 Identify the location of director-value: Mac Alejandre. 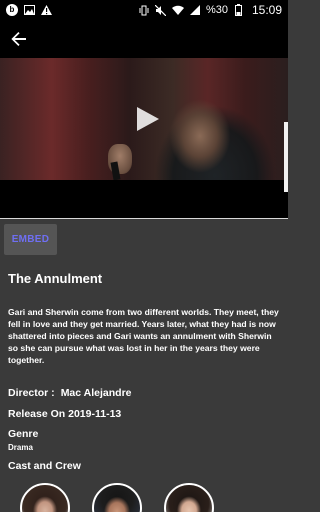
(96, 393).